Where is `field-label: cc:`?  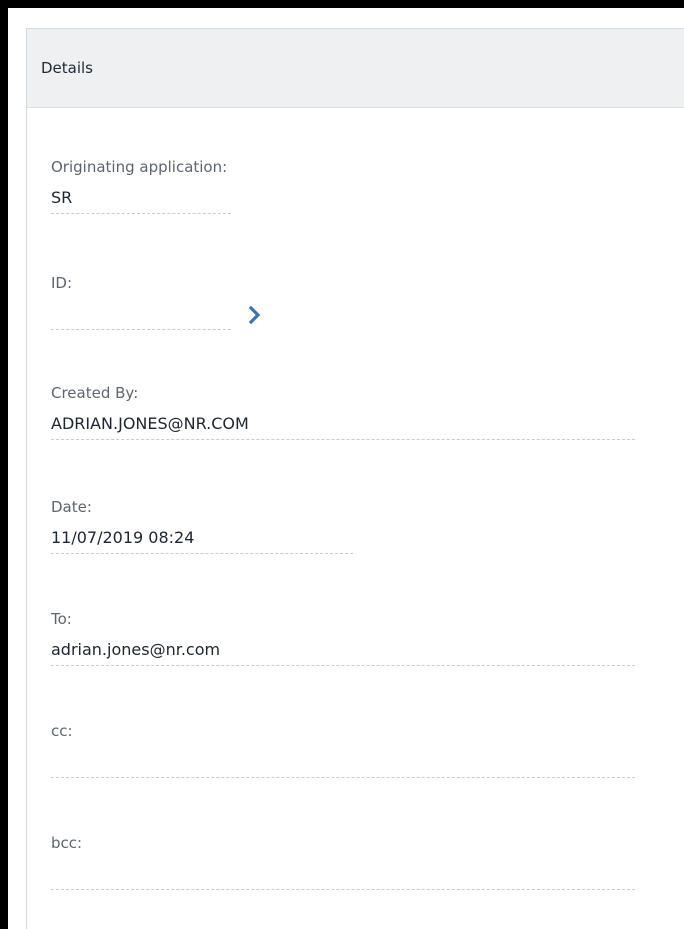
field-label: cc: is located at coordinates (62, 731).